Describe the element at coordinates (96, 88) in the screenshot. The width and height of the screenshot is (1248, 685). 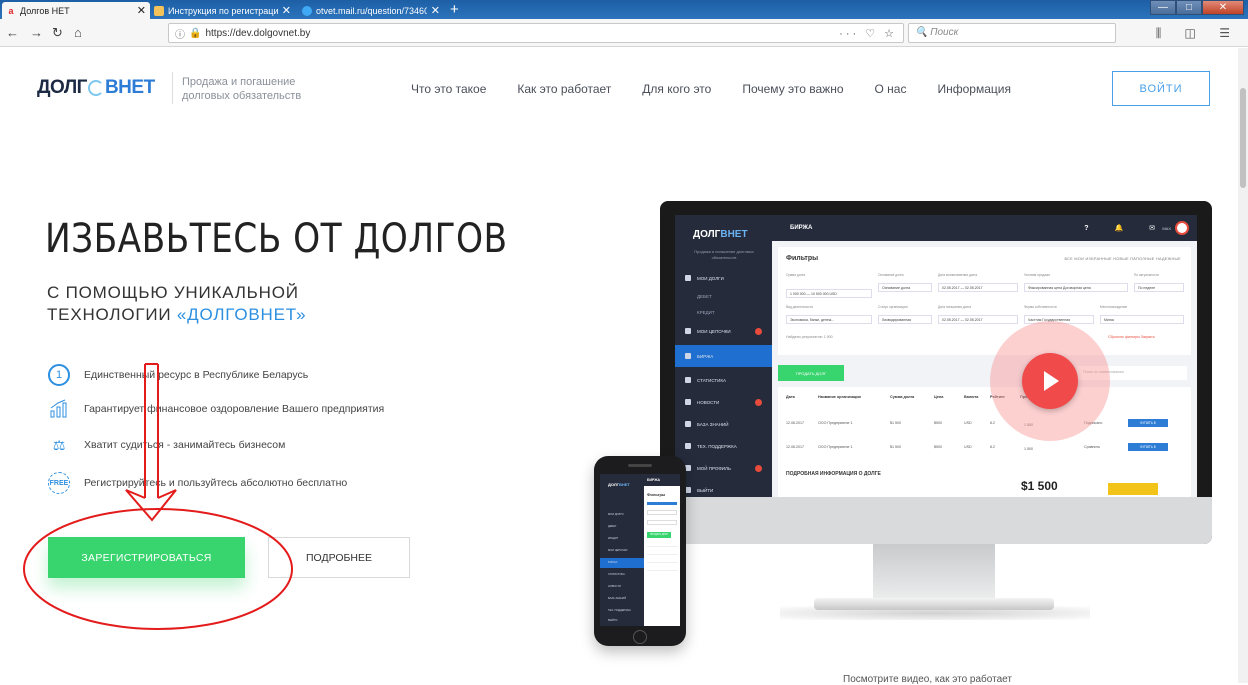
I see `site-logo: ДОЛГ ВНЕТ` at that location.